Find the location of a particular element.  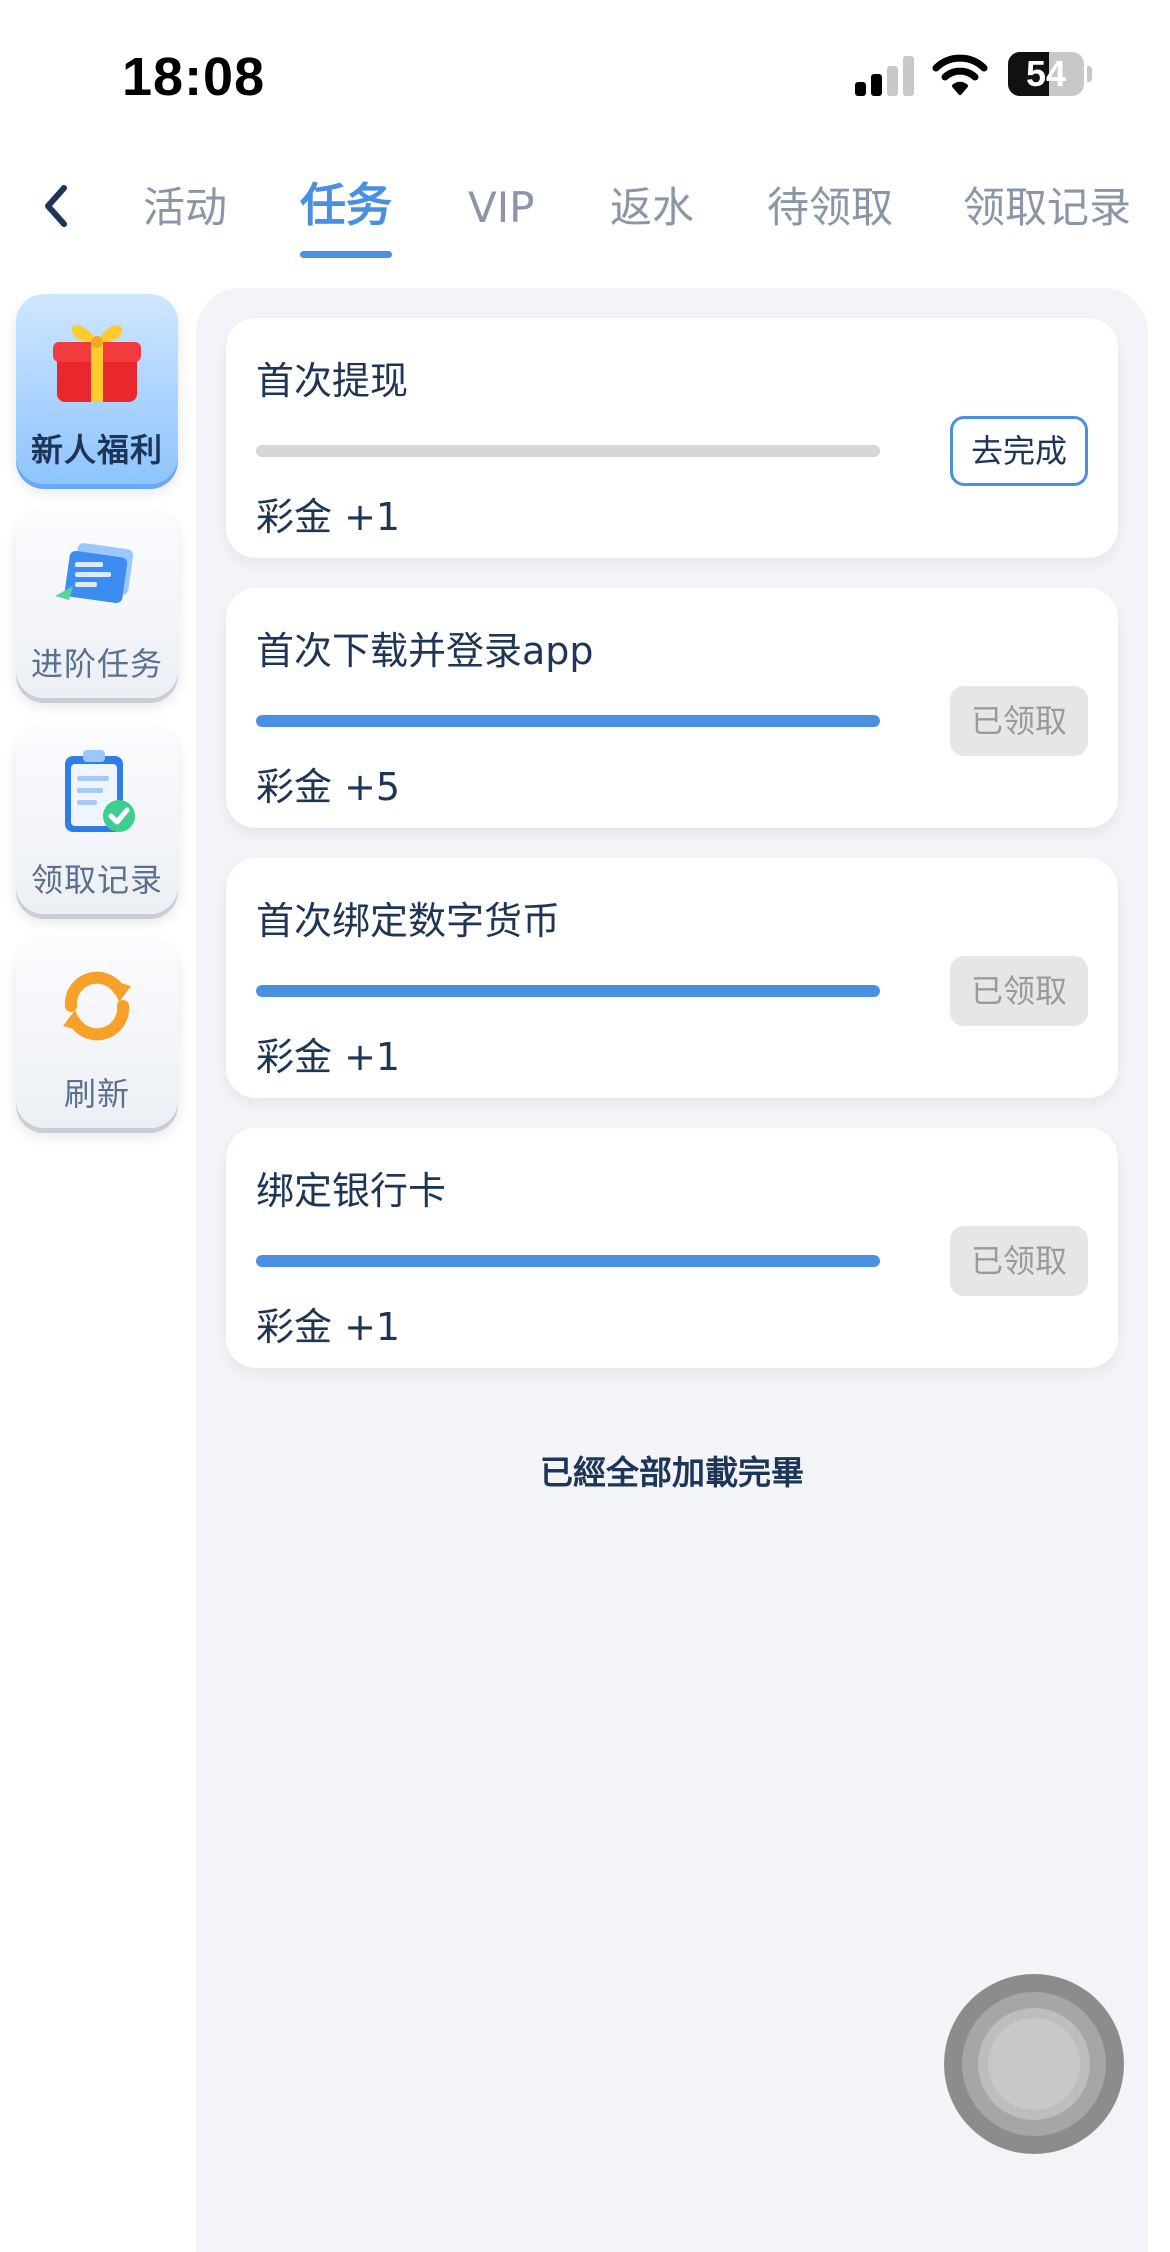

task-title: 首次提现 is located at coordinates (332, 381).